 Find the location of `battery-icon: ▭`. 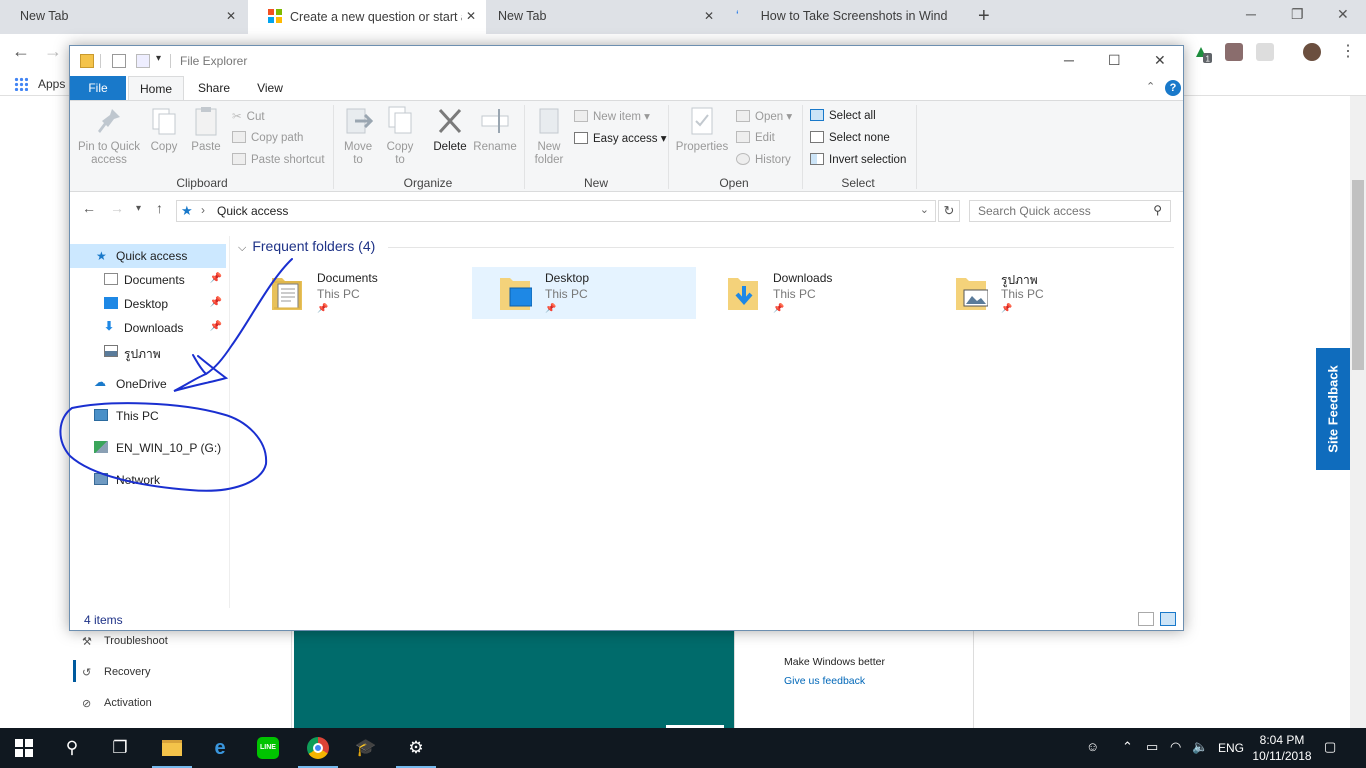

battery-icon: ▭ is located at coordinates (1152, 747).